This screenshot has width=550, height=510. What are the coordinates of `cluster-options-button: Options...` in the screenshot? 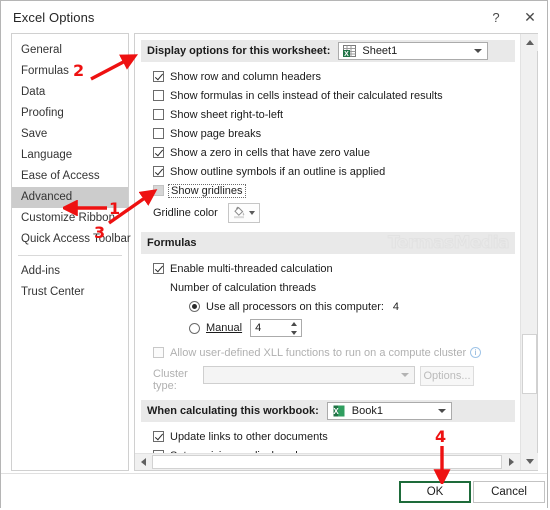 It's located at (447, 376).